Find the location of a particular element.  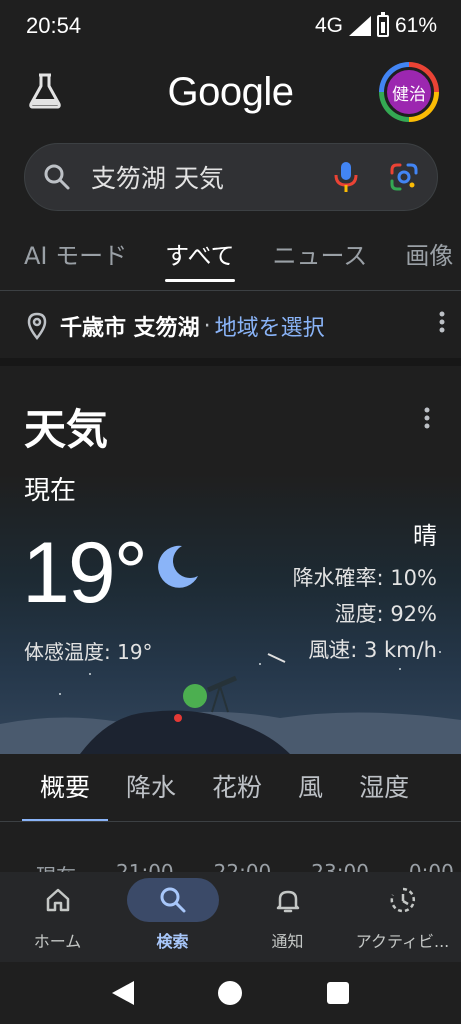

nav-home-pill is located at coordinates (58, 900).